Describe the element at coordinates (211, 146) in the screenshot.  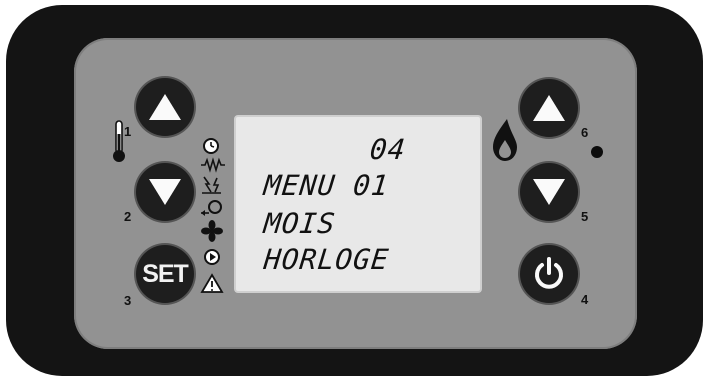
I see `clock-icon` at that location.